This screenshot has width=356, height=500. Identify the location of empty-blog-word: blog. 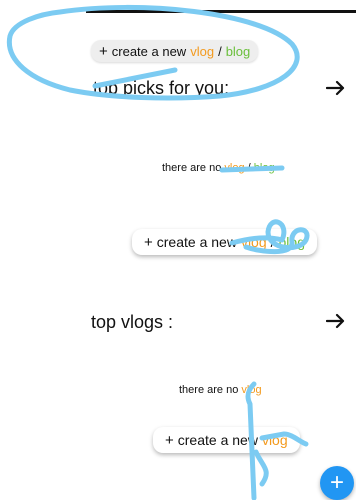
(264, 168).